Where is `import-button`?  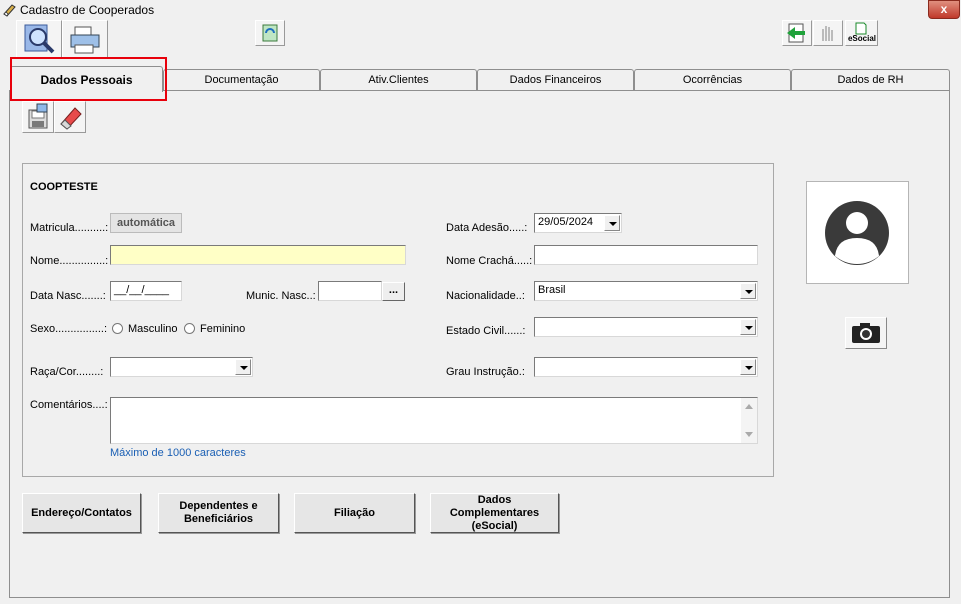
import-button is located at coordinates (797, 33).